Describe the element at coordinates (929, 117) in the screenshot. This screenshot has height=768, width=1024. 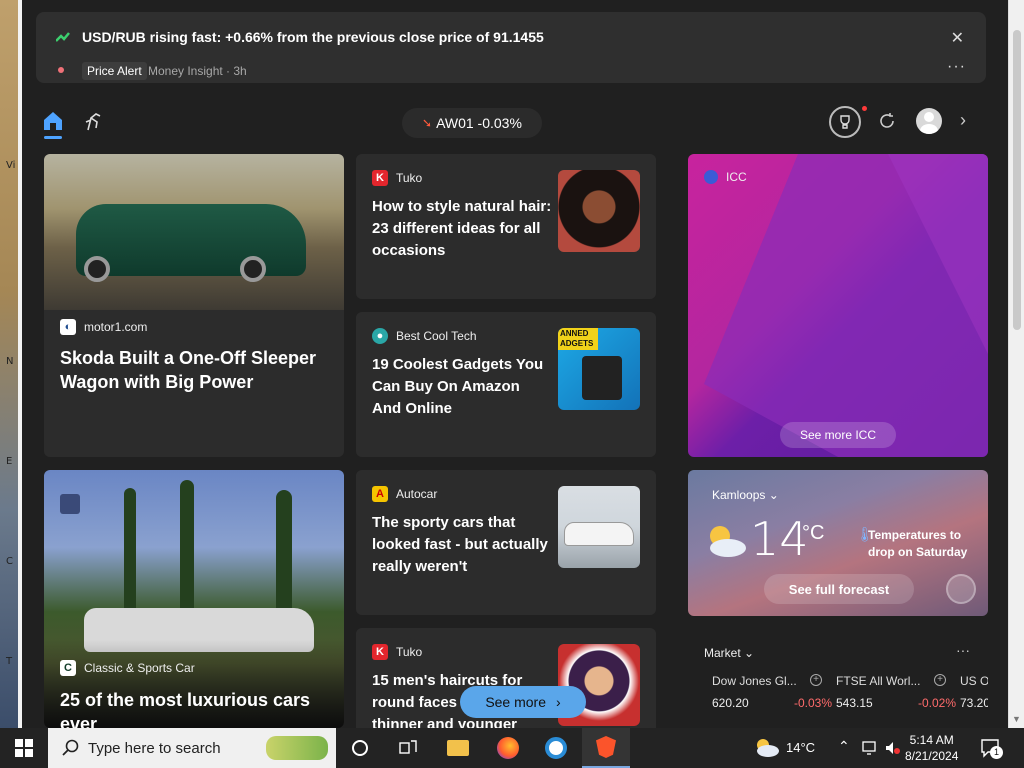
I see `avatar-head` at that location.